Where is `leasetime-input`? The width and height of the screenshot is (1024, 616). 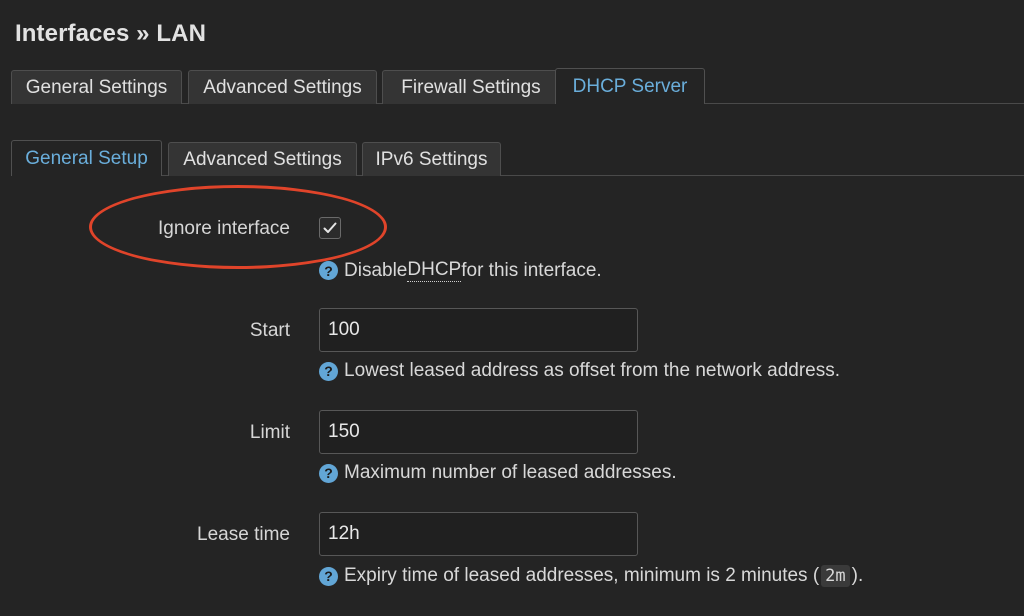
leasetime-input is located at coordinates (478, 534).